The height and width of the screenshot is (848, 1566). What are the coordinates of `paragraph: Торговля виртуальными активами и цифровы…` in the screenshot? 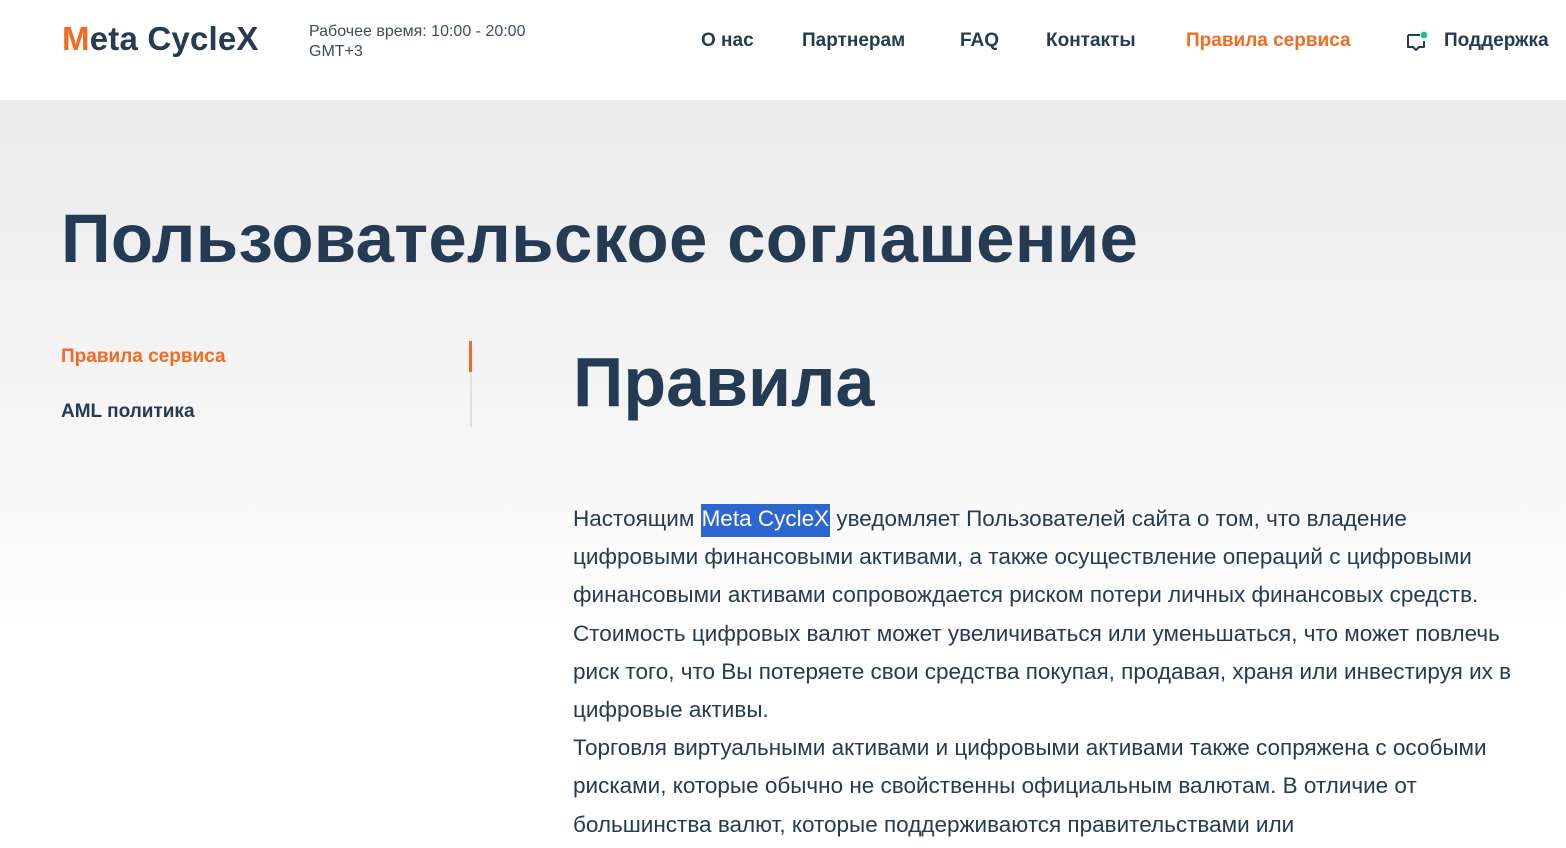 It's located at (1030, 786).